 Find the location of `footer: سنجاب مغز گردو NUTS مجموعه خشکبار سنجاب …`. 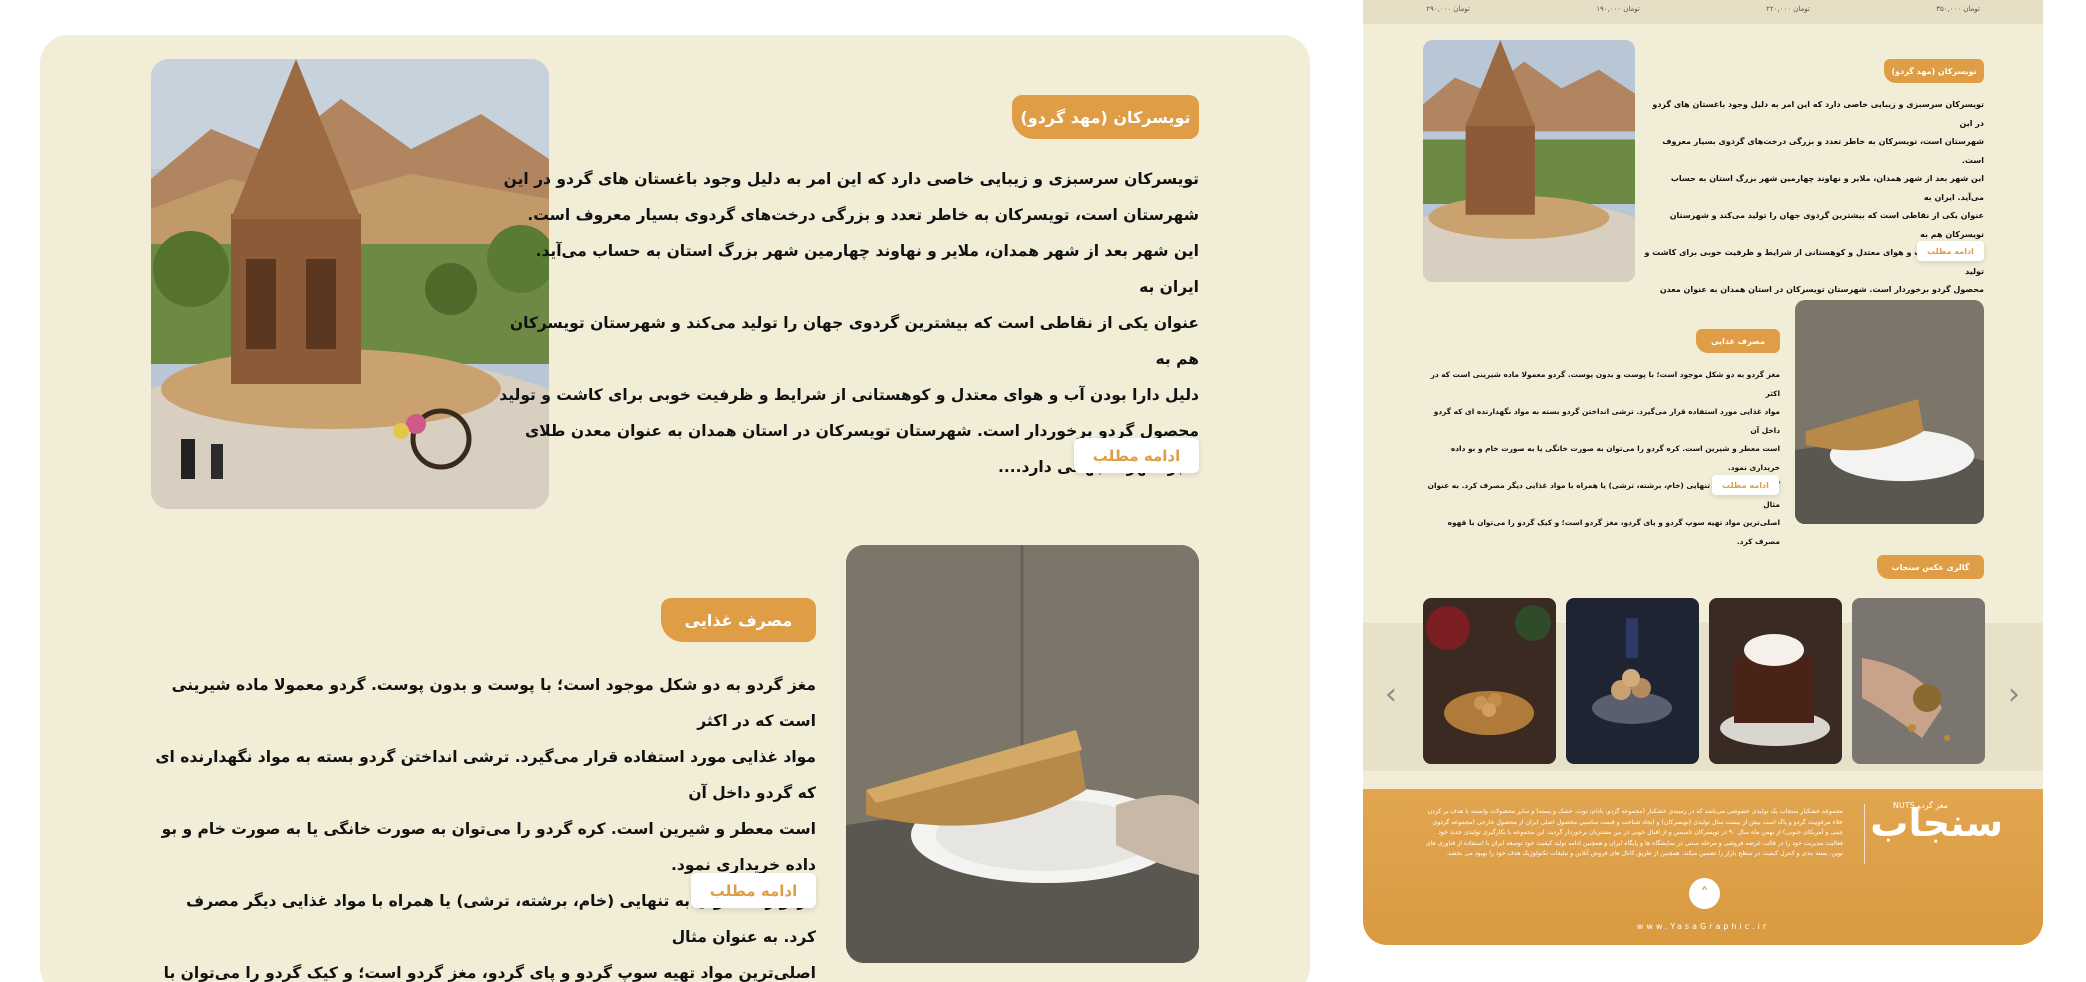

footer: سنجاب مغز گردو NUTS مجموعه خشکبار سنجاب … is located at coordinates (1703, 867).